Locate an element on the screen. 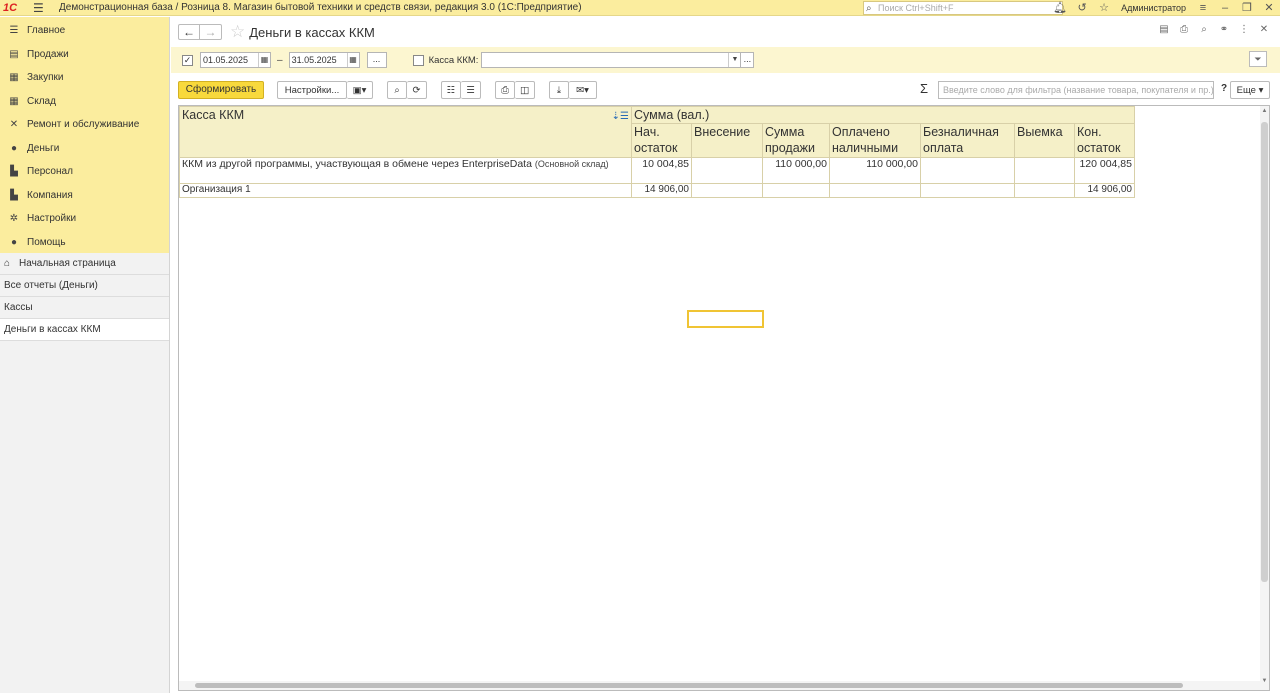 This screenshot has height=693, width=1280. vertical-scroll-thumb is located at coordinates (1264, 352).